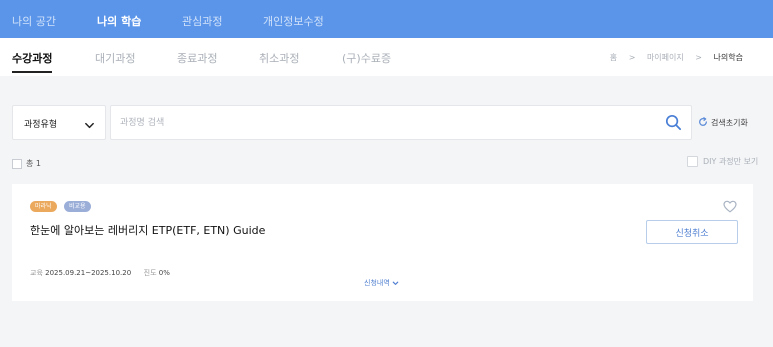 This screenshot has height=347, width=773. What do you see at coordinates (59, 122) in the screenshot?
I see `course-type-select: 과정유형` at bounding box center [59, 122].